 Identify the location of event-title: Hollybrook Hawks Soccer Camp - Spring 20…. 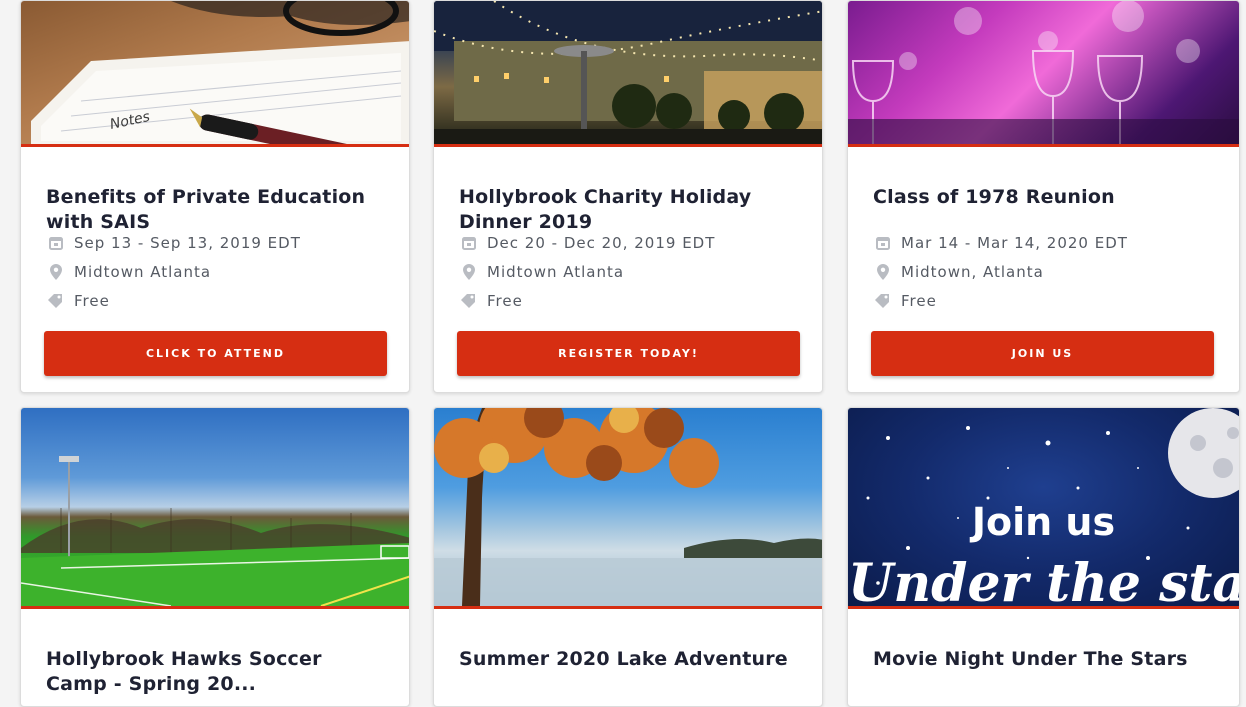
(215, 672).